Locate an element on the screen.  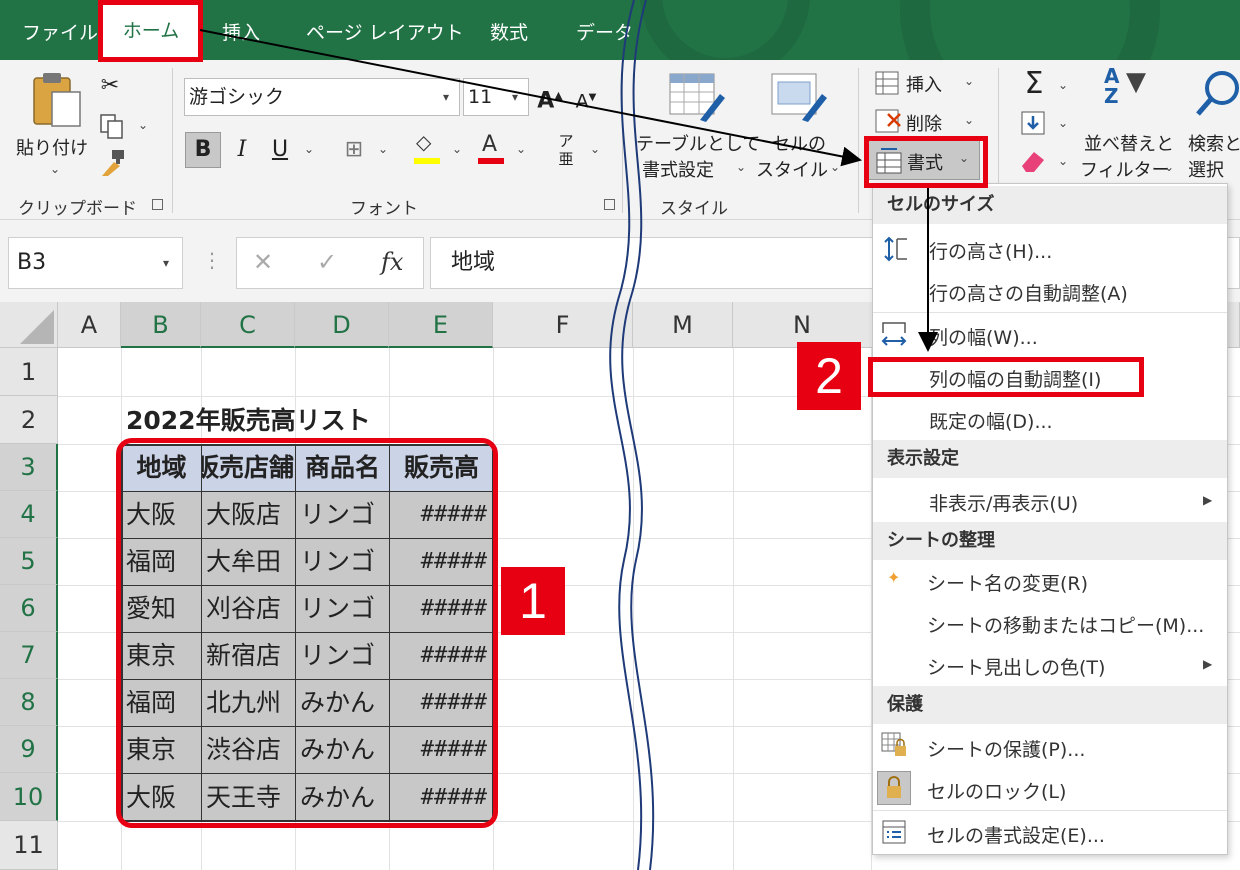
menu-item-row-autofit: 行の高さの自動調整(A) is located at coordinates (1028, 292).